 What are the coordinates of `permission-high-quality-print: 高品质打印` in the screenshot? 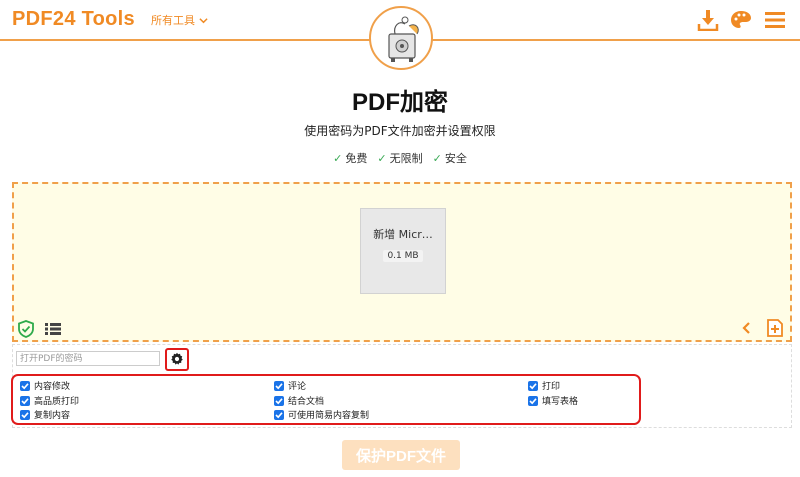 It's located at (49, 400).